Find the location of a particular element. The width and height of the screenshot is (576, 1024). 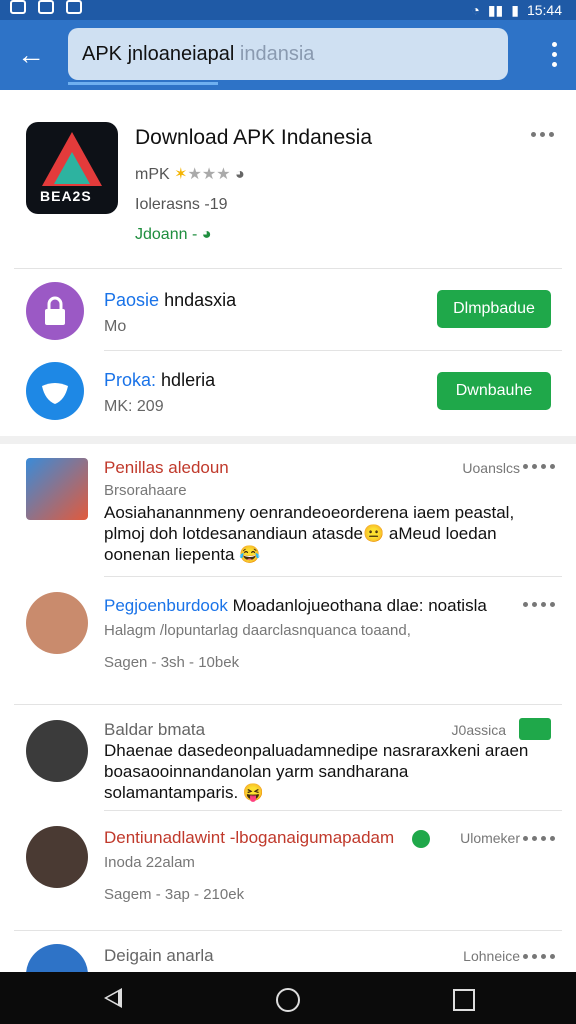

review-date: Sagem - 3ap - 210ek is located at coordinates (174, 894).